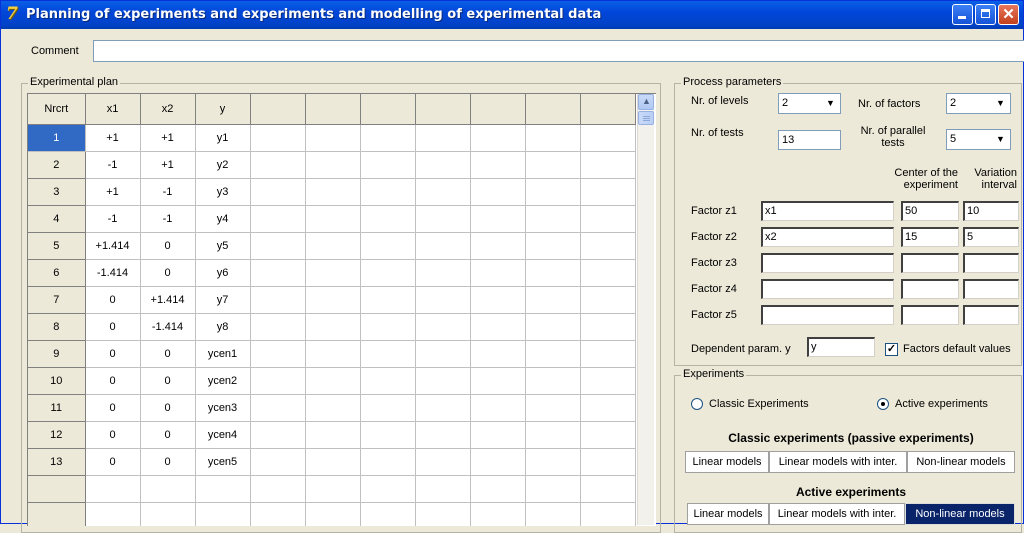 The height and width of the screenshot is (533, 1024). Describe the element at coordinates (223, 354) in the screenshot. I see `grid-cell: ycen1` at that location.